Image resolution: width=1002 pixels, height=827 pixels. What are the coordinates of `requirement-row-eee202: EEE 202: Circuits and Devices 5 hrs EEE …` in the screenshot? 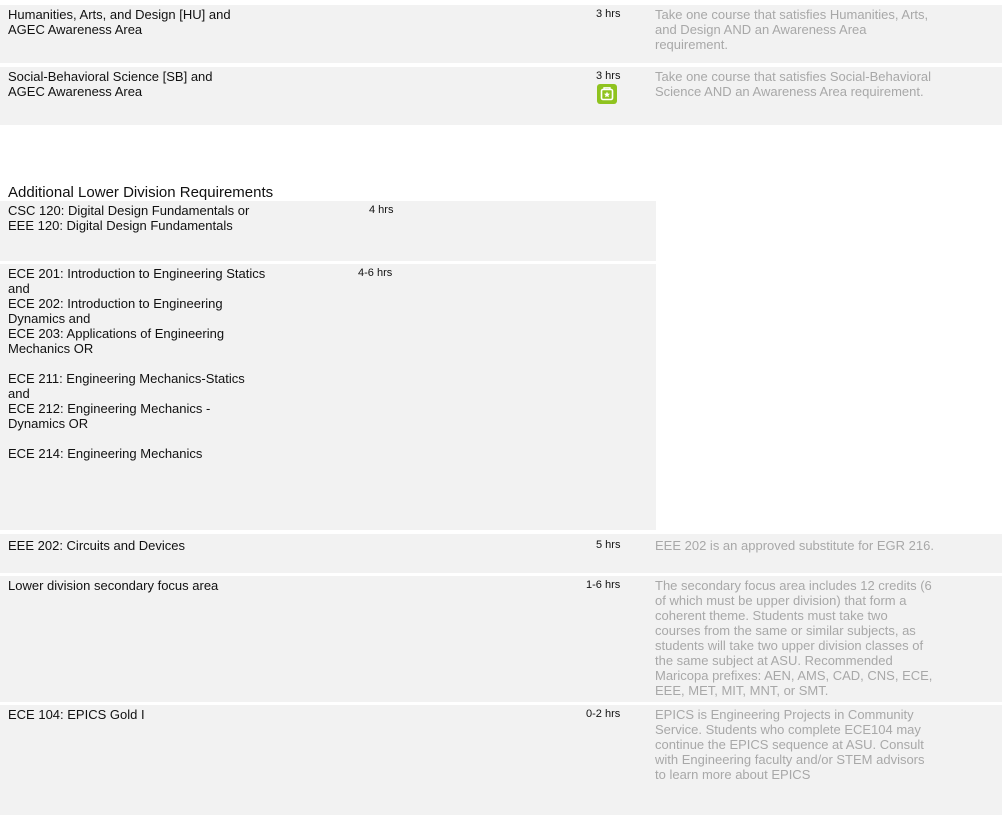 It's located at (501, 553).